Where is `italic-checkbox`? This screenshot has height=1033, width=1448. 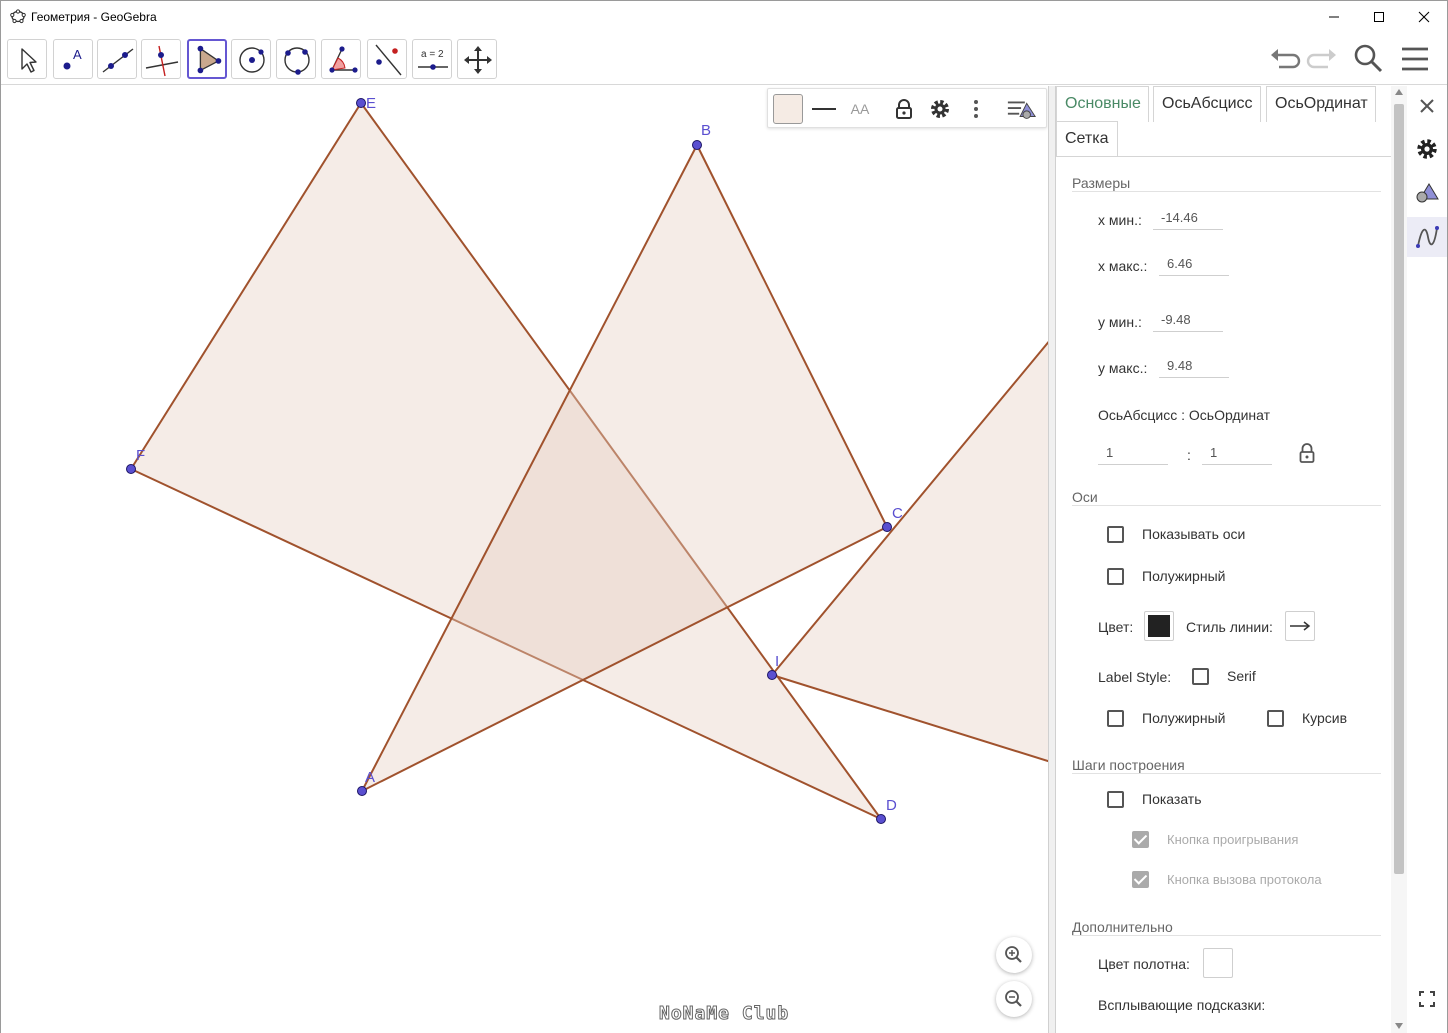 italic-checkbox is located at coordinates (1275, 718).